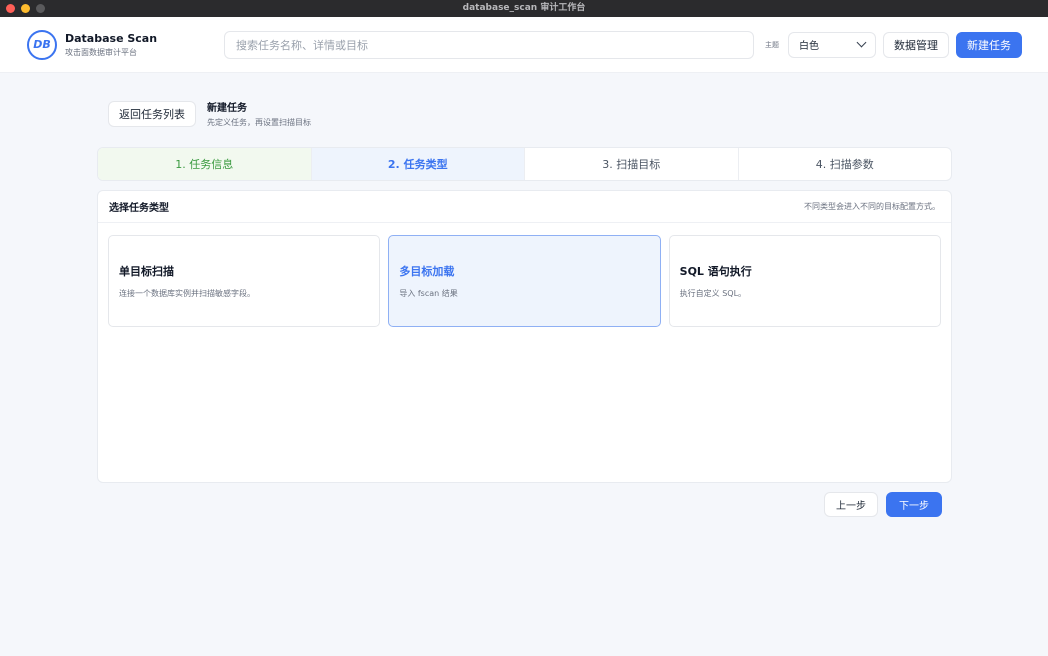 Image resolution: width=1048 pixels, height=656 pixels. I want to click on page-subtitle: 先定义任务，再设置扫描目标, so click(259, 122).